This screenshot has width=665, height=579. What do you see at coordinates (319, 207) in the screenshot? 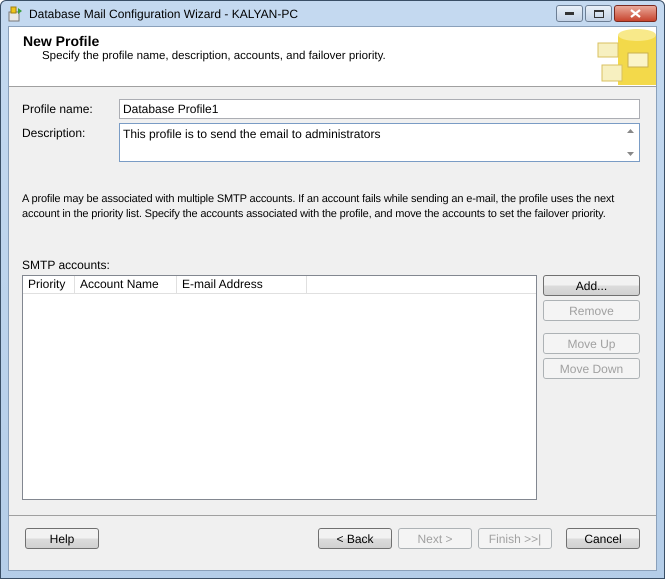
I see `info-paragraph: A profile may be associated with multiple SMTP accounts. If an account fails while sending an e-mail, the profile uses the next account in the priority list. Specify the accounts associated with the profile, and move the accounts to set the failover priority.` at bounding box center [319, 207].